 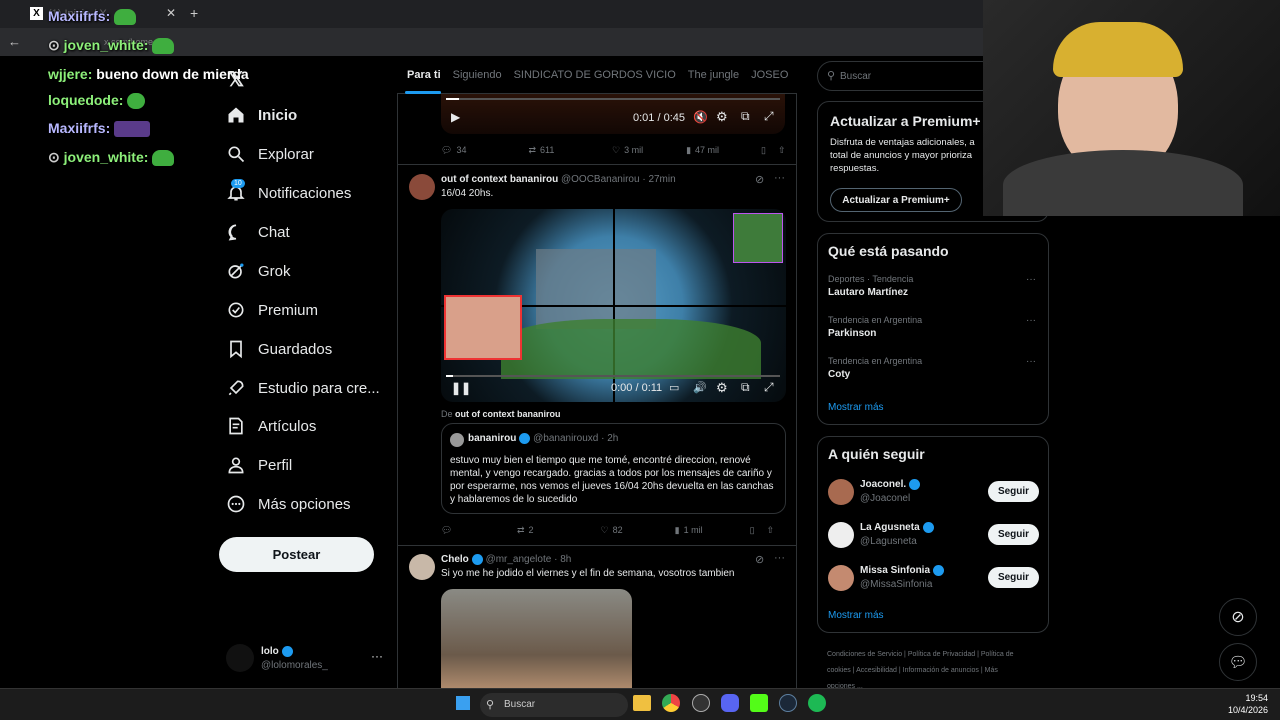 I want to click on post-image, so click(x=536, y=638).